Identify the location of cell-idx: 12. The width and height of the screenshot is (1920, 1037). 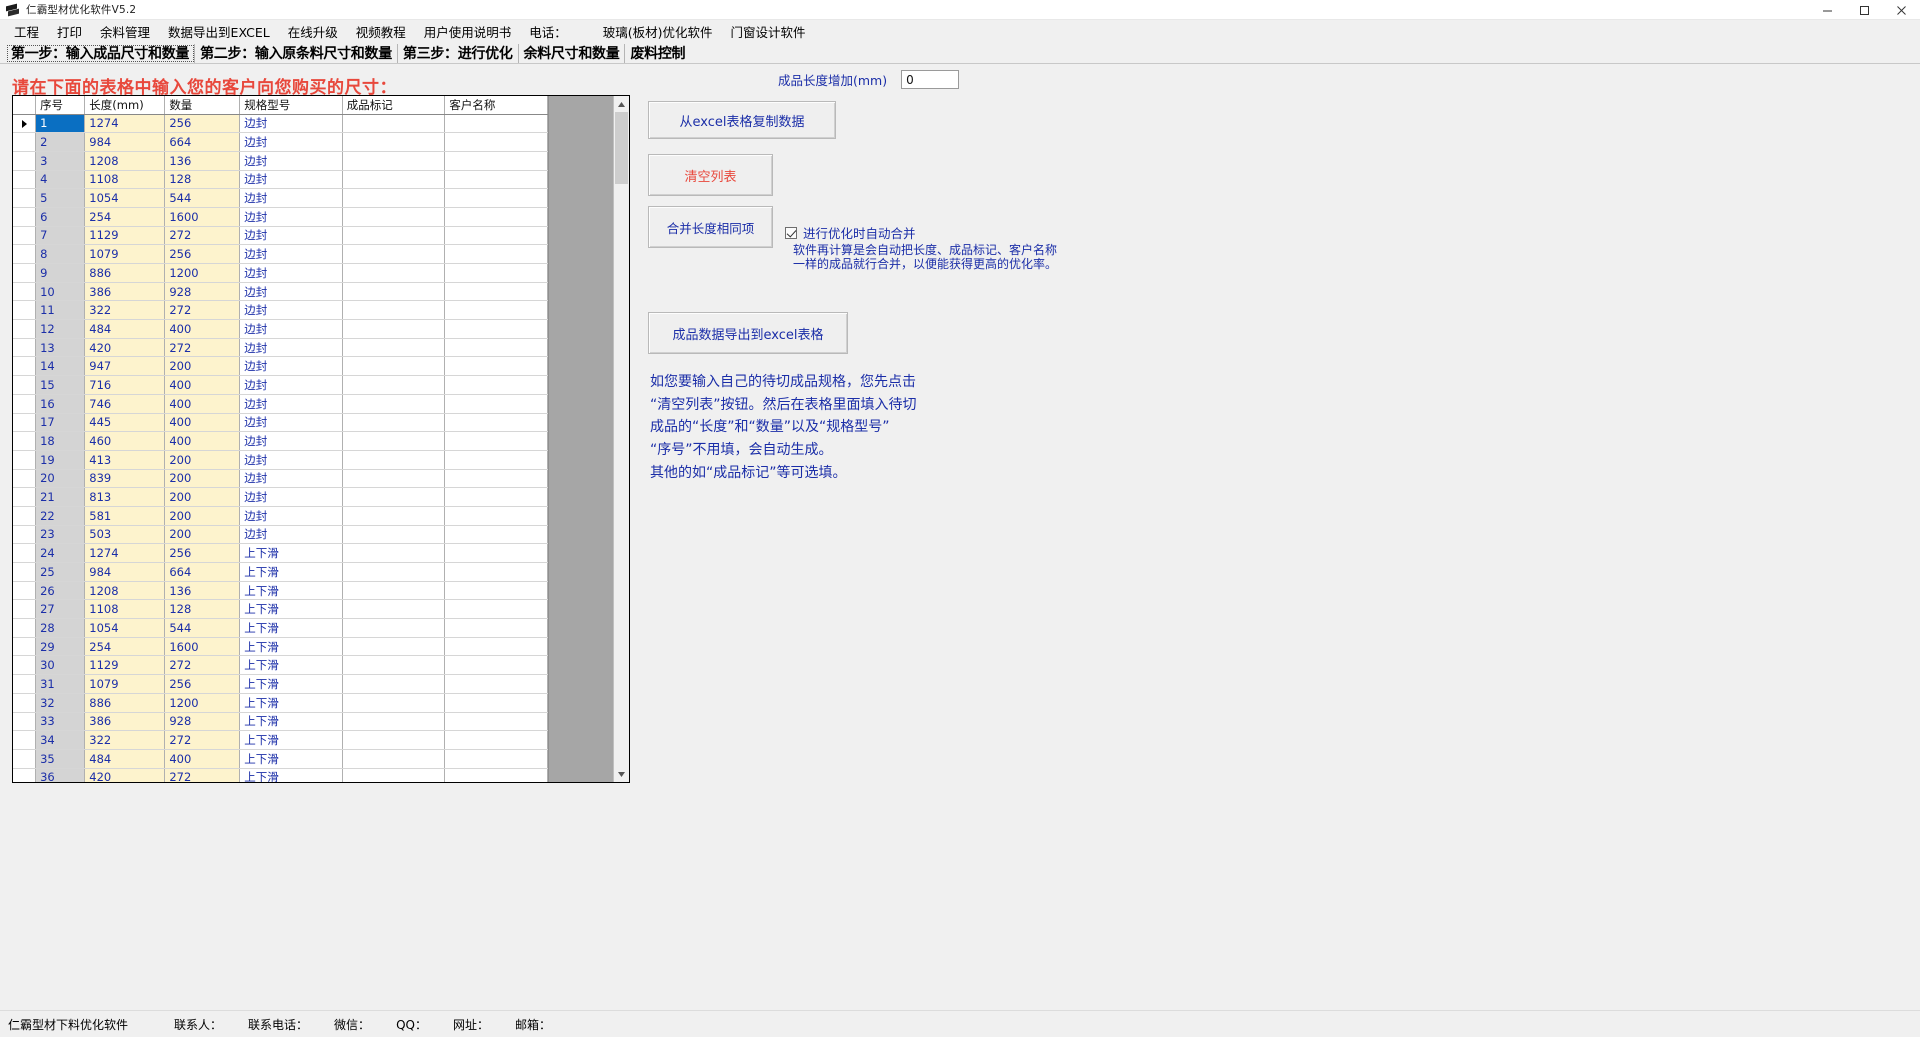
(60, 329).